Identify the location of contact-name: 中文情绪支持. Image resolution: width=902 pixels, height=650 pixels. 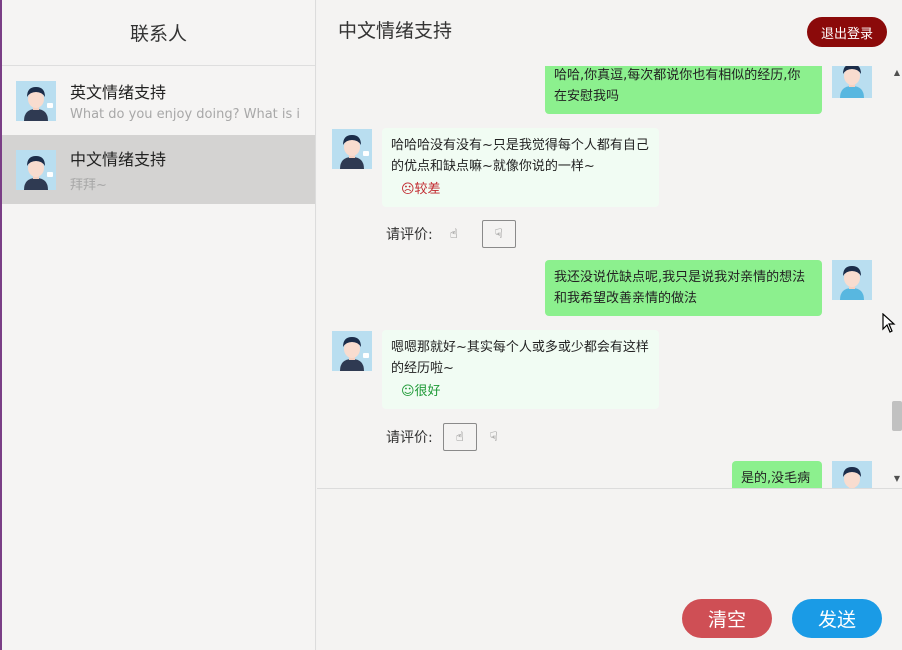
(118, 159).